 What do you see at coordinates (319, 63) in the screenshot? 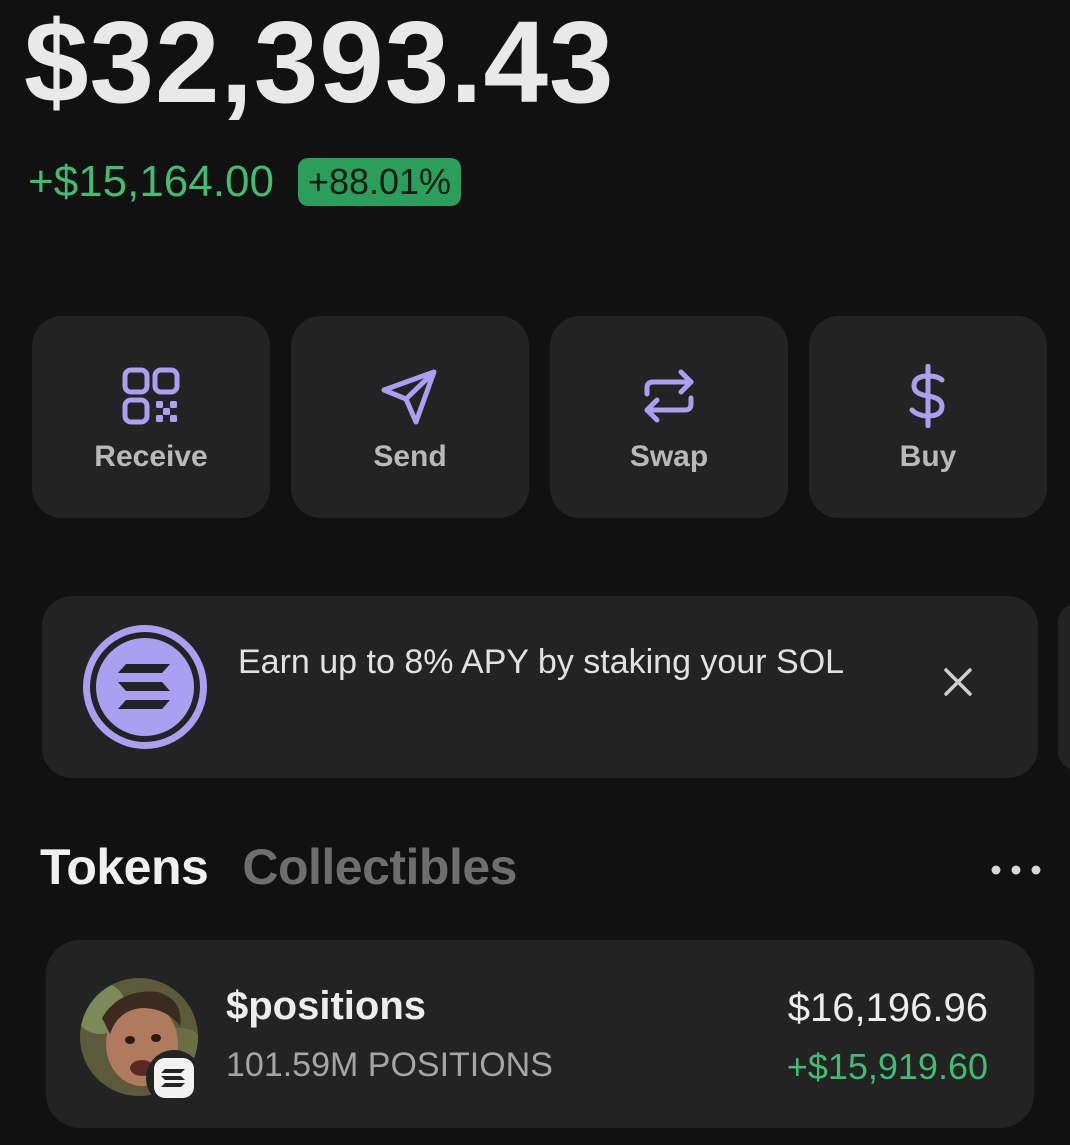
I see `portfolio-balance: $32,393.43` at bounding box center [319, 63].